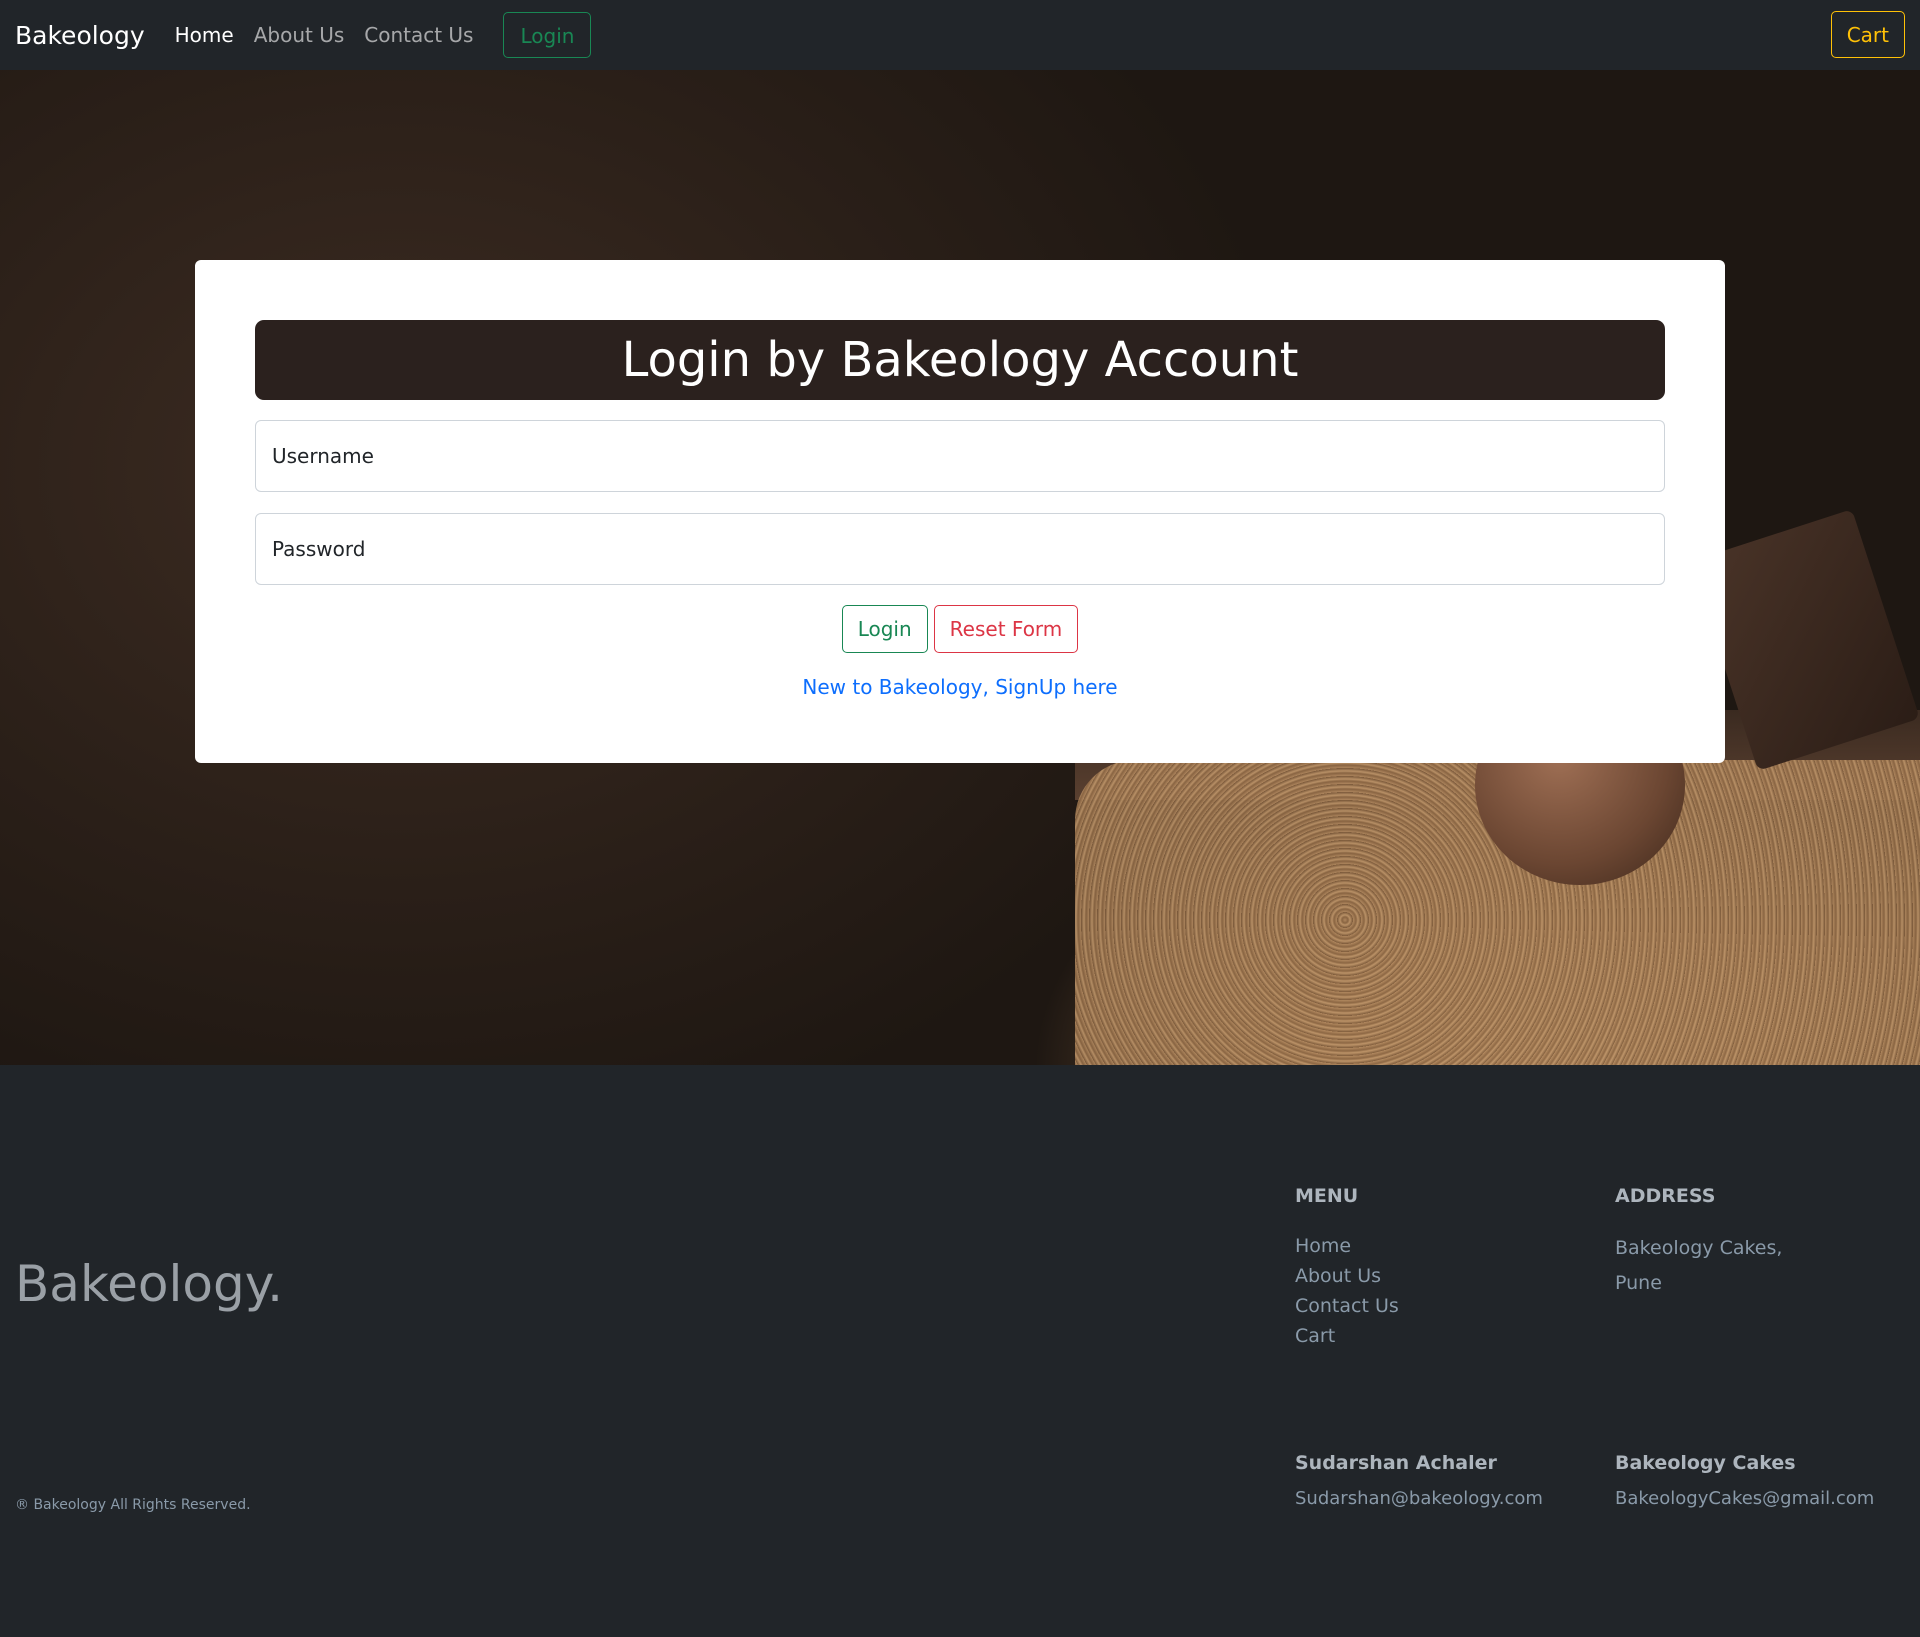 The width and height of the screenshot is (1920, 1637). Describe the element at coordinates (299, 35) in the screenshot. I see `nav-link-about: About Us` at that location.